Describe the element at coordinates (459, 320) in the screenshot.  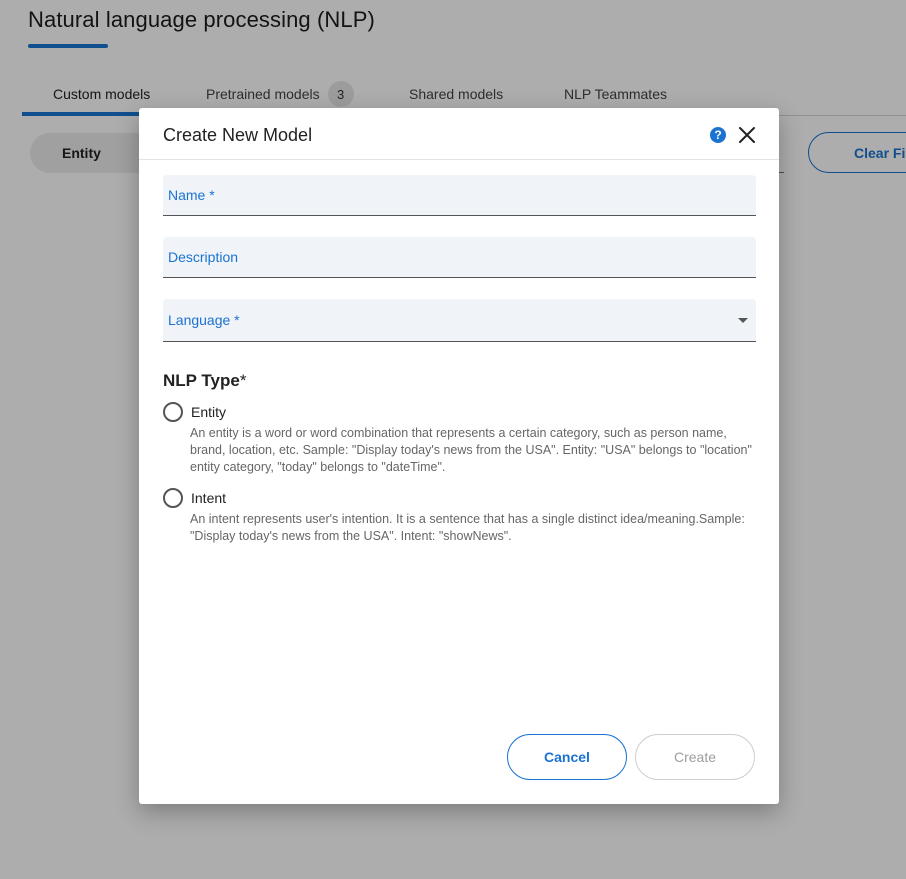
I see `language-select: Language *` at that location.